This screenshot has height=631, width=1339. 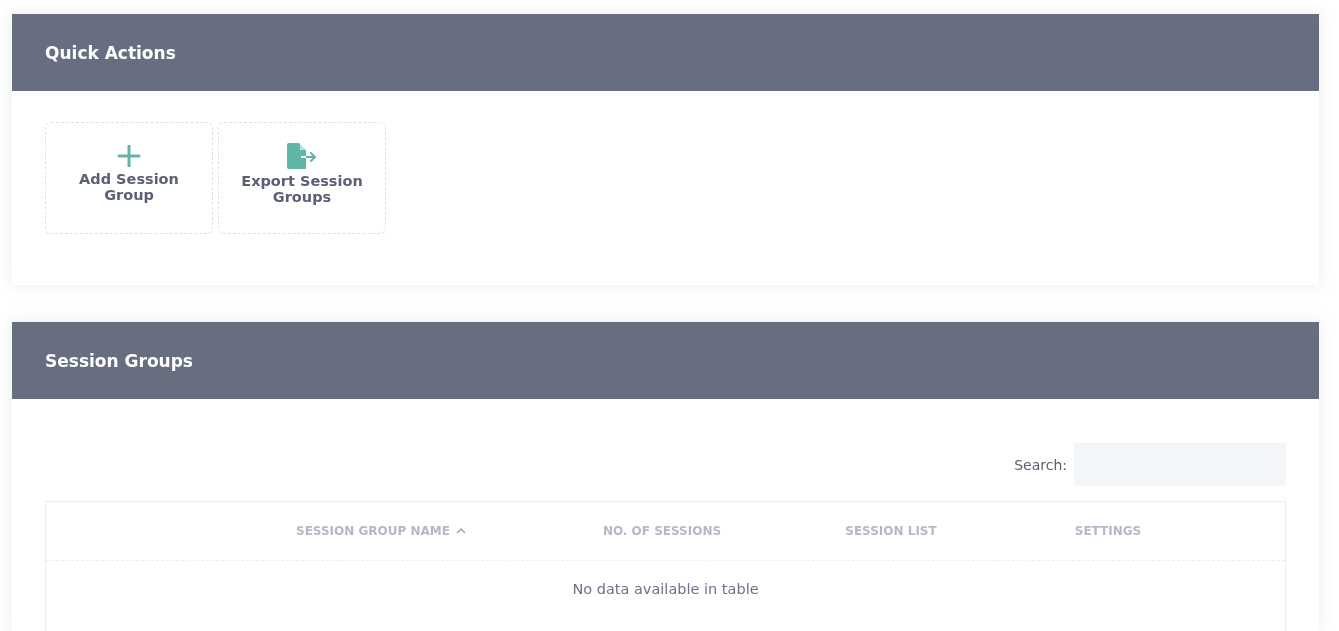 I want to click on empty-message: No data available in table, so click(x=665, y=589).